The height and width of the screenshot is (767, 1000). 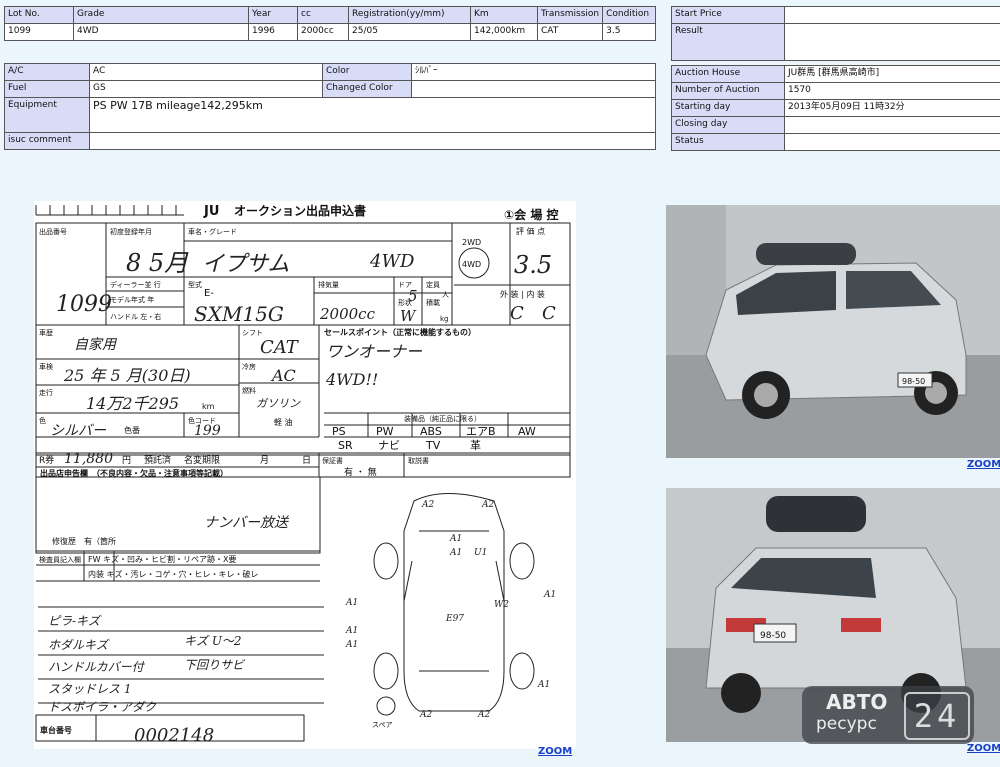 What do you see at coordinates (39, 15) in the screenshot?
I see `header-lot-no: Lot No.` at bounding box center [39, 15].